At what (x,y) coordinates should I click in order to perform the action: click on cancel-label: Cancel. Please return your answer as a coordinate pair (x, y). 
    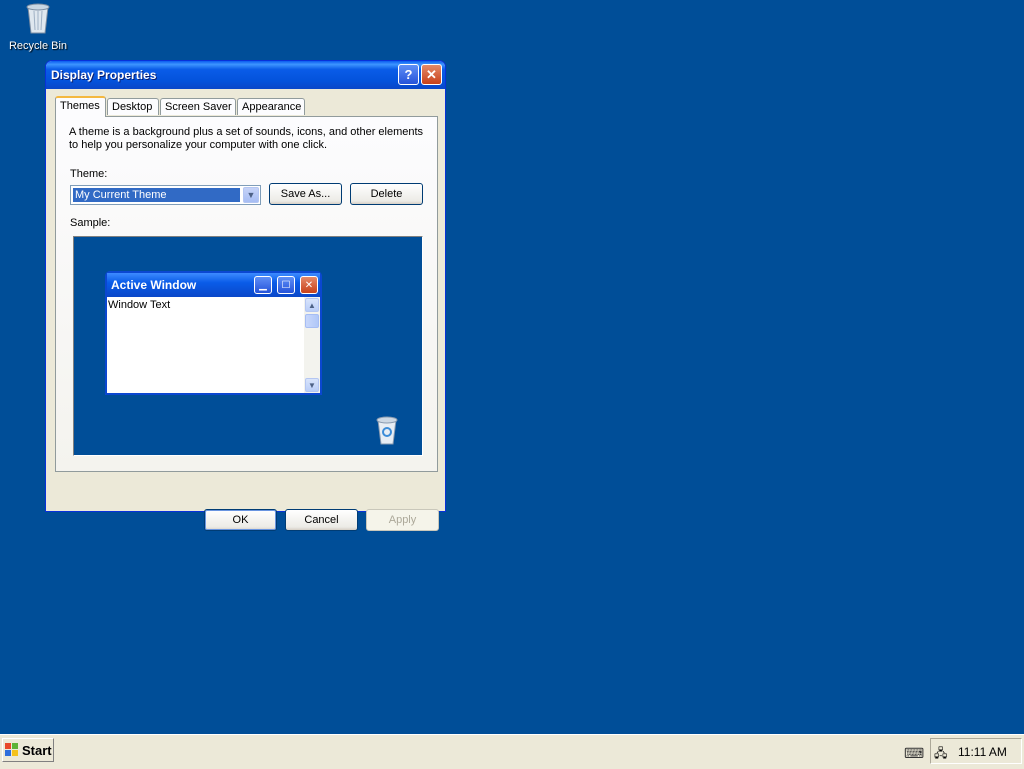
    Looking at the image, I should click on (321, 520).